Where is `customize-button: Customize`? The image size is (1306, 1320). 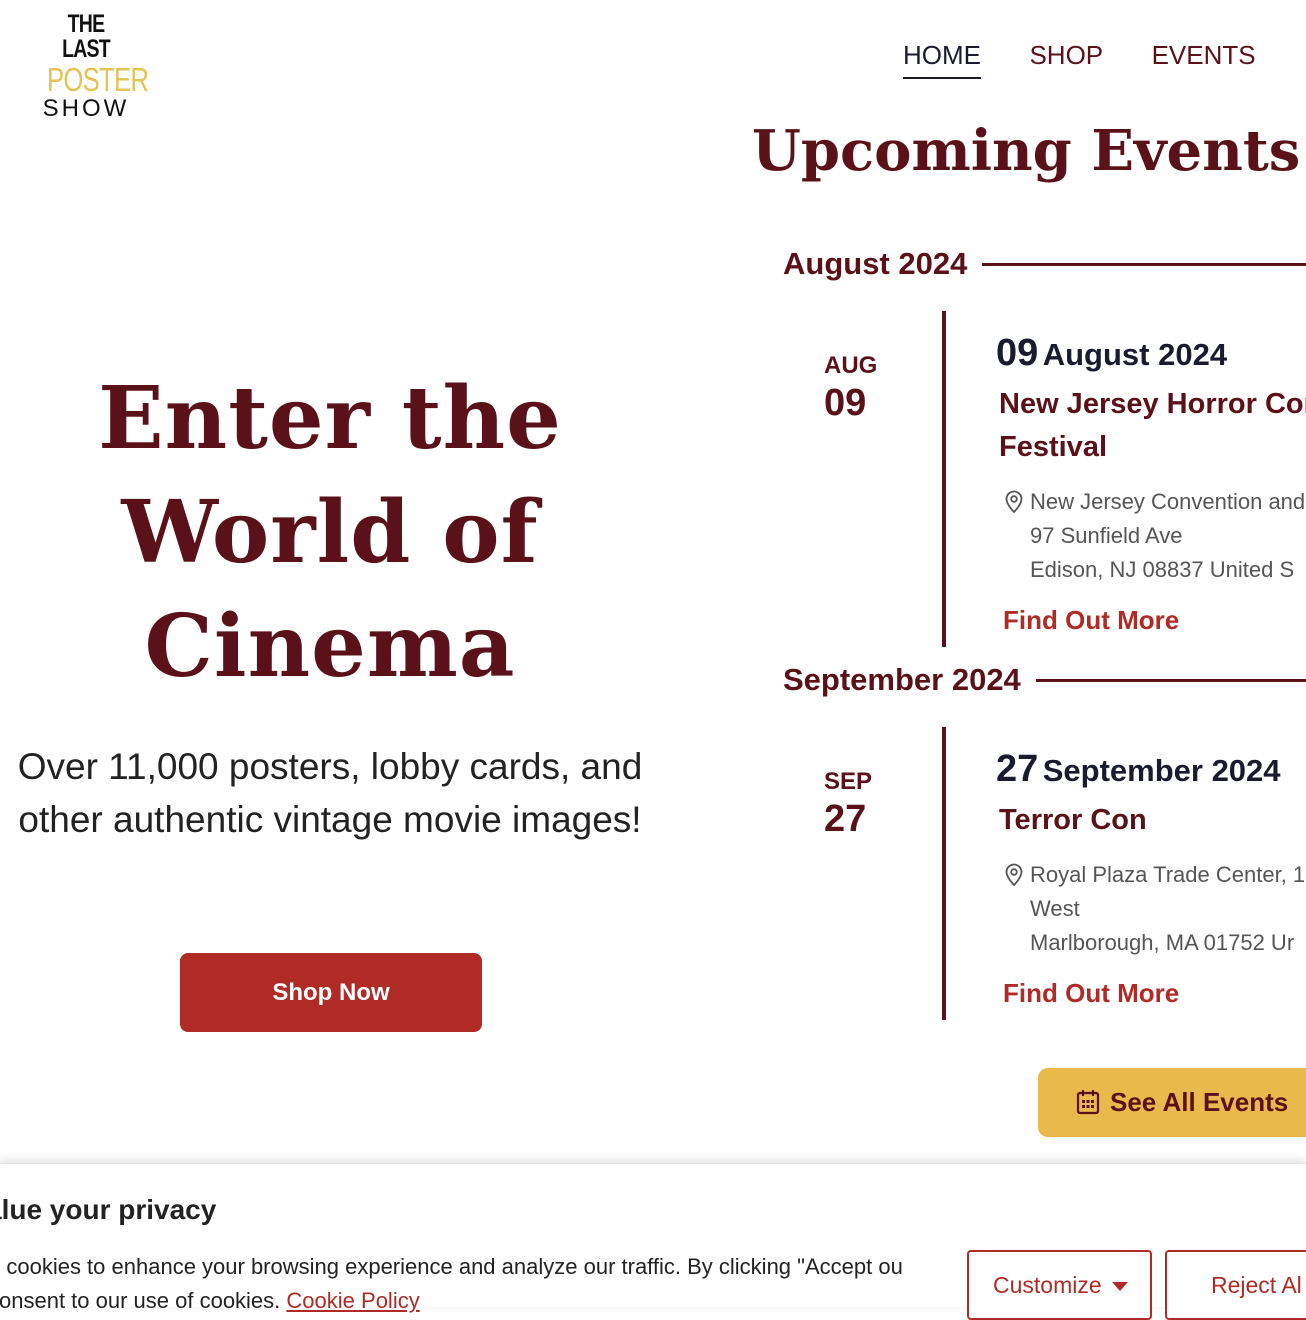
customize-button: Customize is located at coordinates (1059, 1285).